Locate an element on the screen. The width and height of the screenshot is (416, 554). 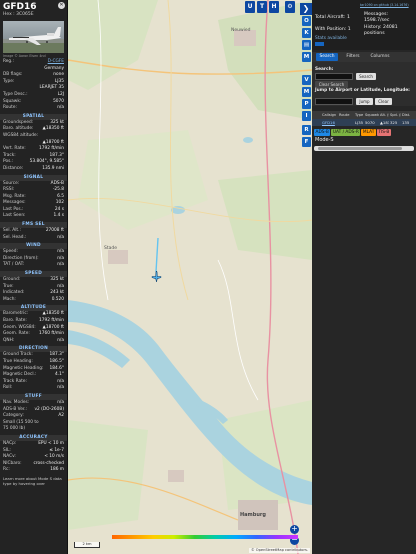
info-key: Magnetic Decl.: is located at coordinates (20, 375).